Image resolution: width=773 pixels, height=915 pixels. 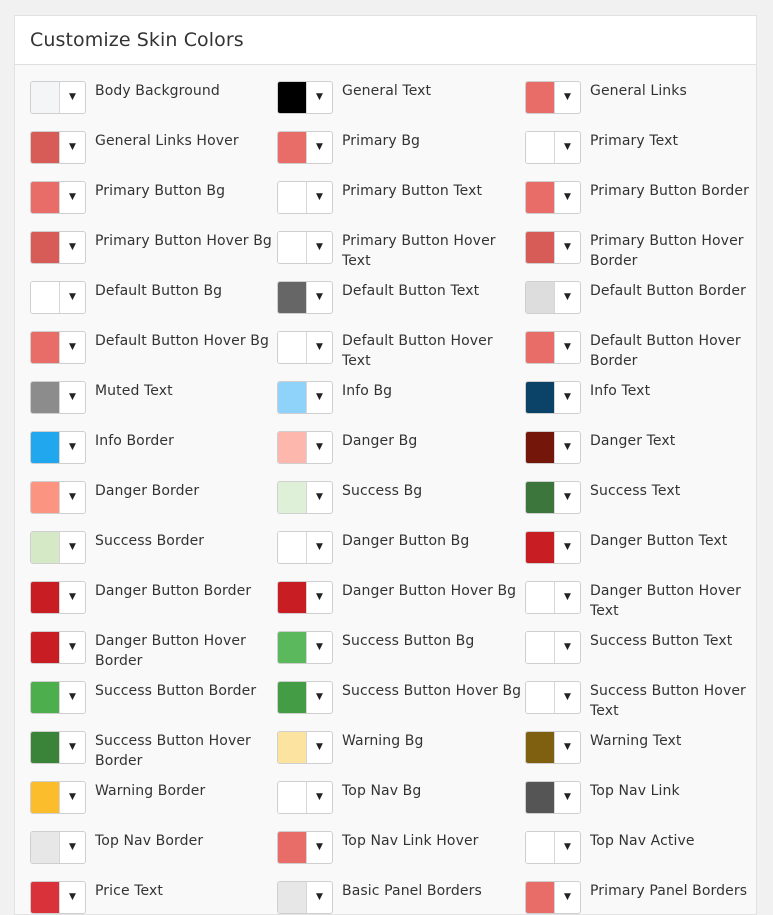 I want to click on color-picker-primary-button-text: ▼, so click(x=305, y=197).